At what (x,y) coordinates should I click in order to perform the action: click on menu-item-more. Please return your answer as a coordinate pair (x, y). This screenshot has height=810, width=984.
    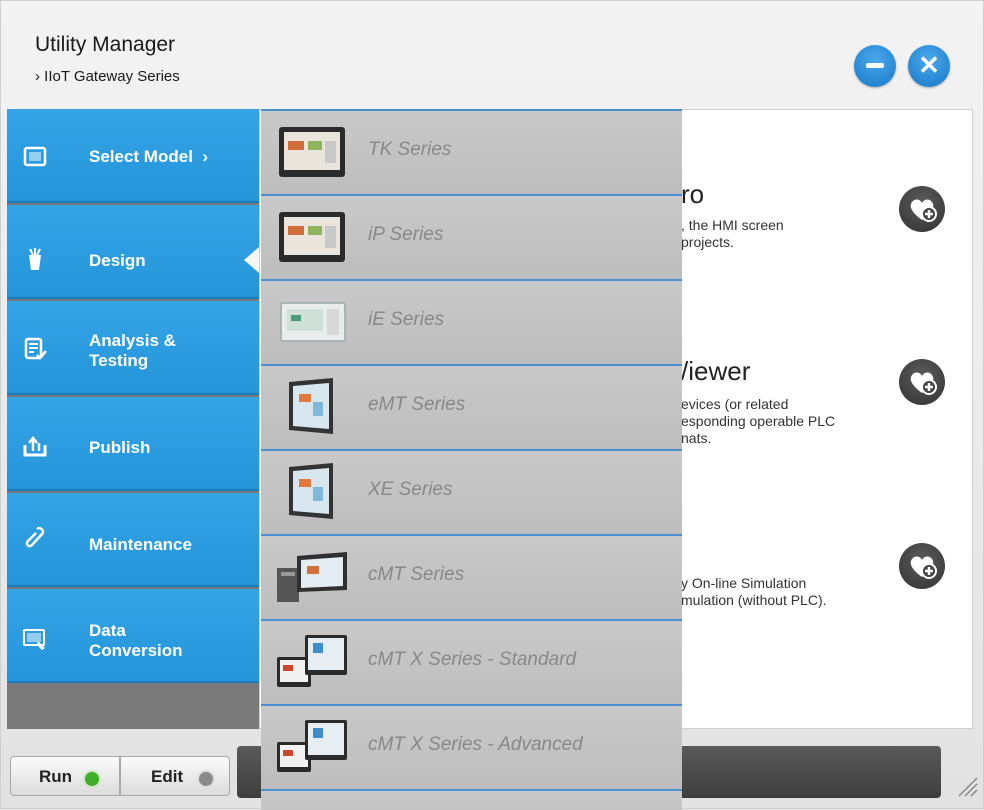
    Looking at the image, I should click on (471, 799).